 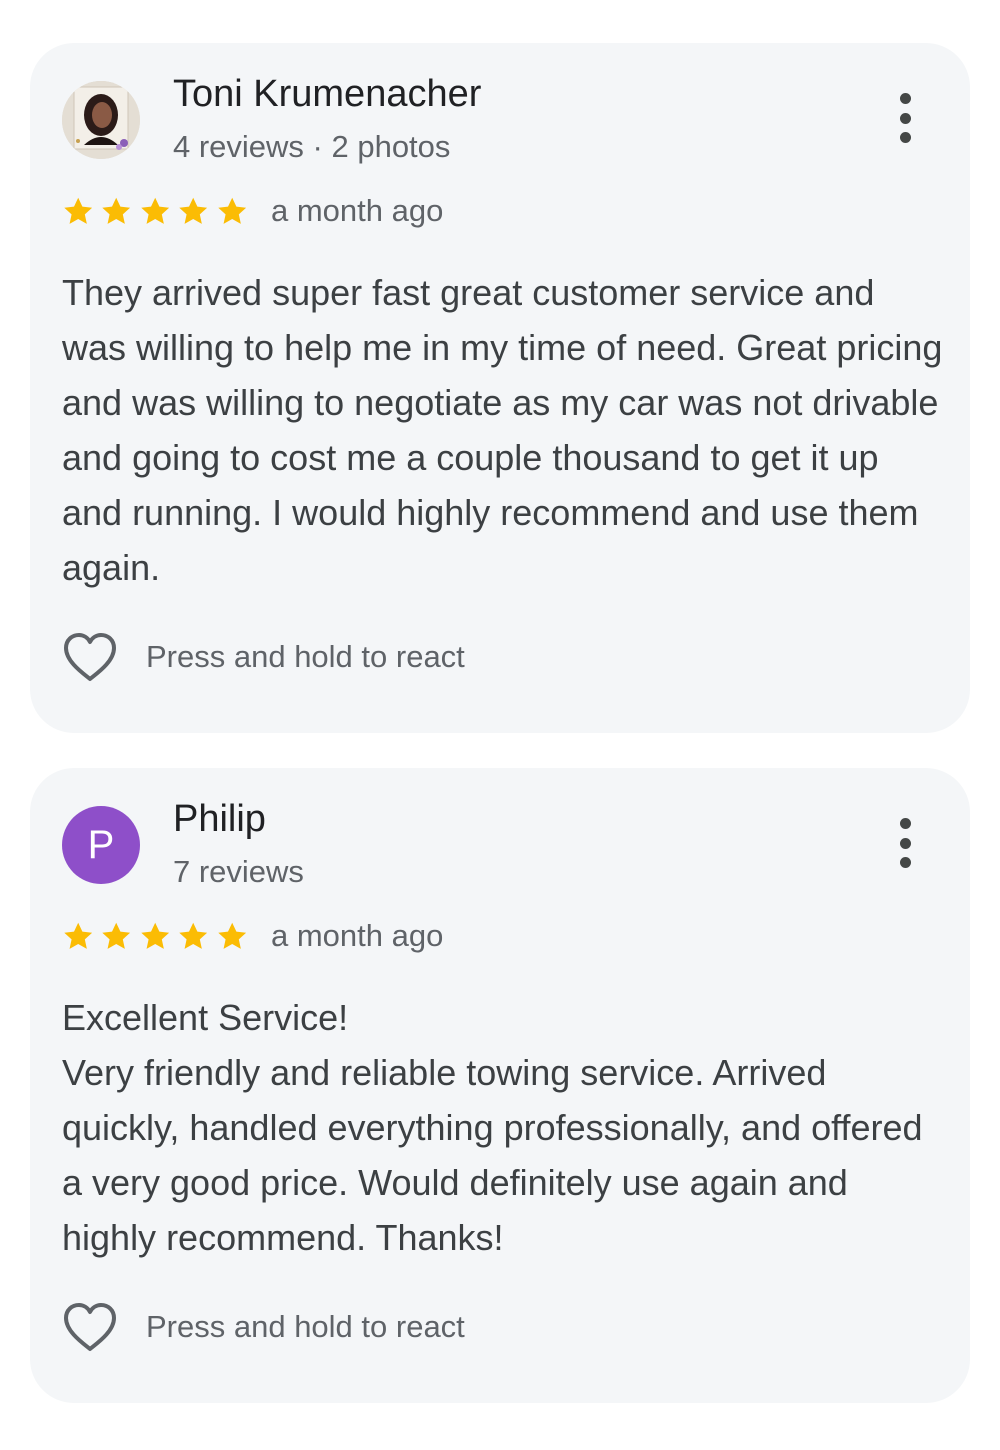 What do you see at coordinates (312, 146) in the screenshot?
I see `reviewer-meta: 4 reviews · 2 photos` at bounding box center [312, 146].